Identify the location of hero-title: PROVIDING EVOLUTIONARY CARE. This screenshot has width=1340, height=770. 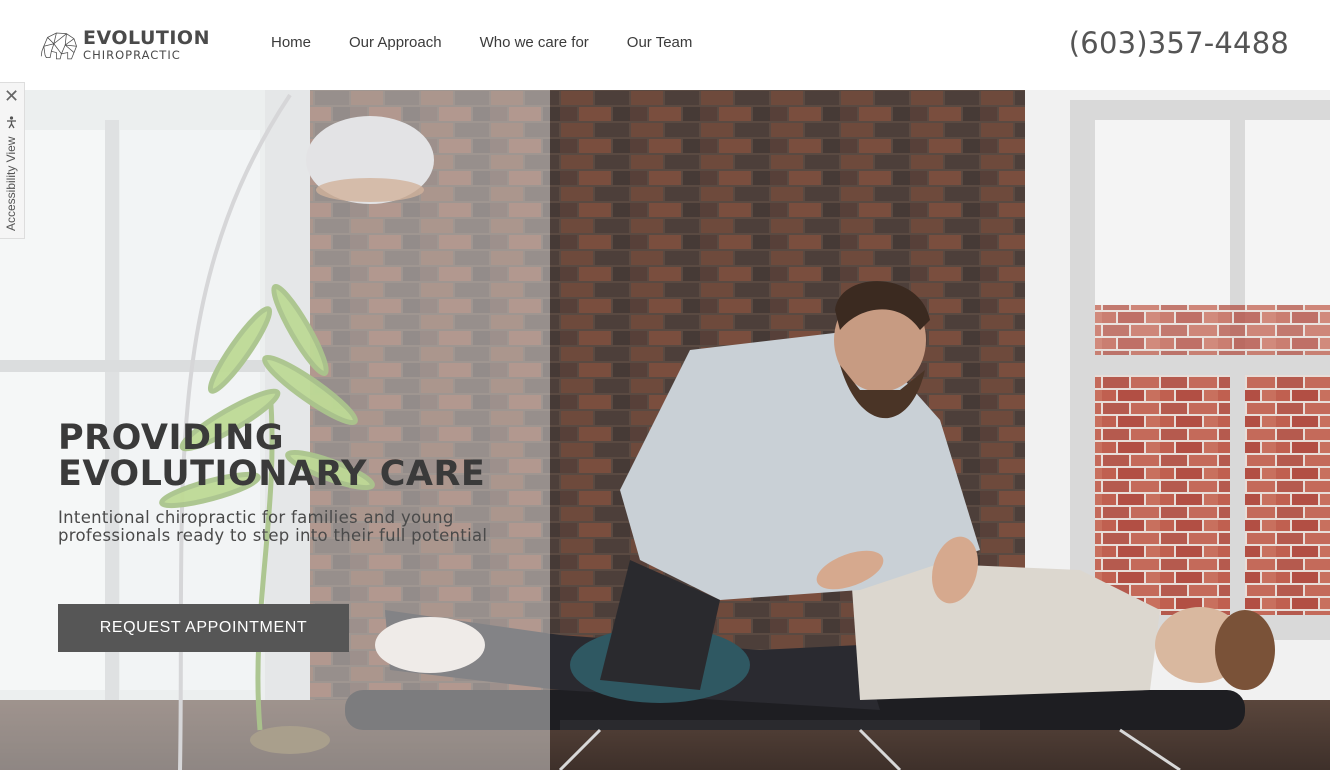
(271, 456).